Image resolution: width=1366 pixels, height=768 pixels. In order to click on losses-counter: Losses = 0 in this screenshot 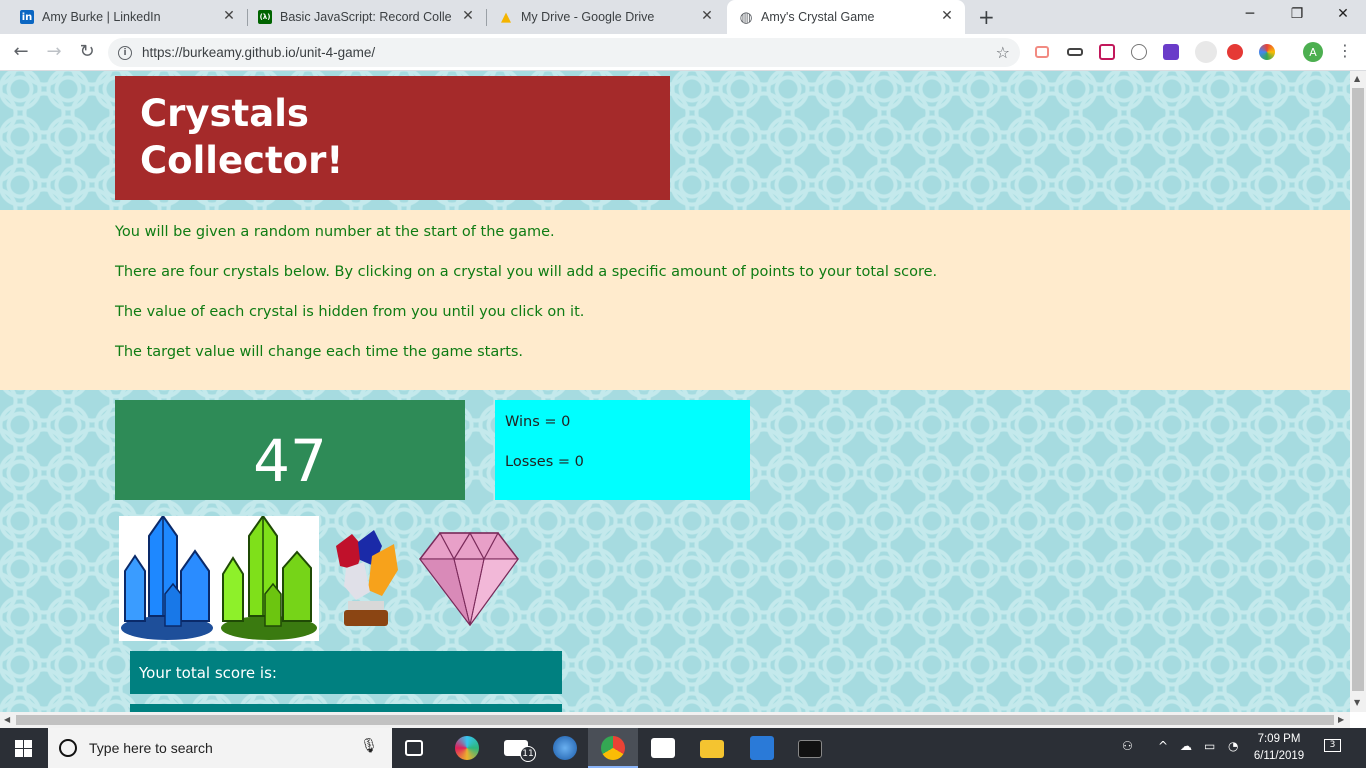, I will do `click(544, 462)`.